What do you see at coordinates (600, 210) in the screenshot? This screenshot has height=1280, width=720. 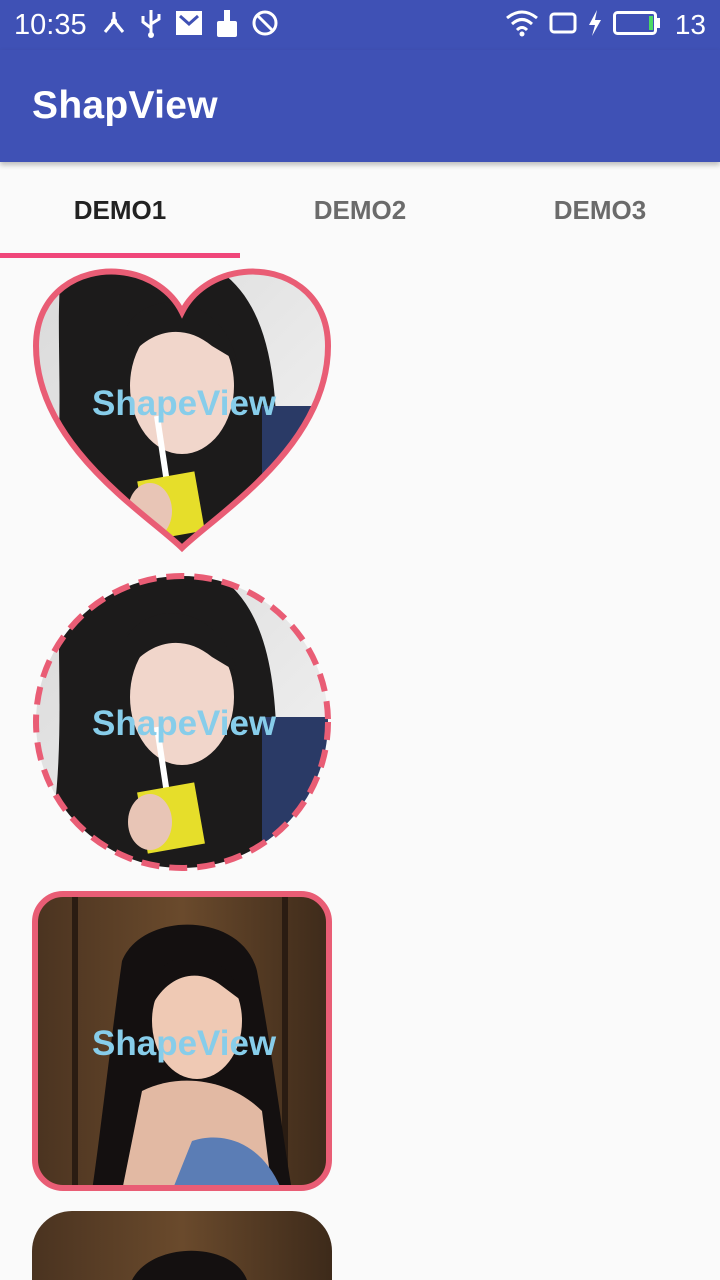 I see `tab-demo3: DEMO3` at bounding box center [600, 210].